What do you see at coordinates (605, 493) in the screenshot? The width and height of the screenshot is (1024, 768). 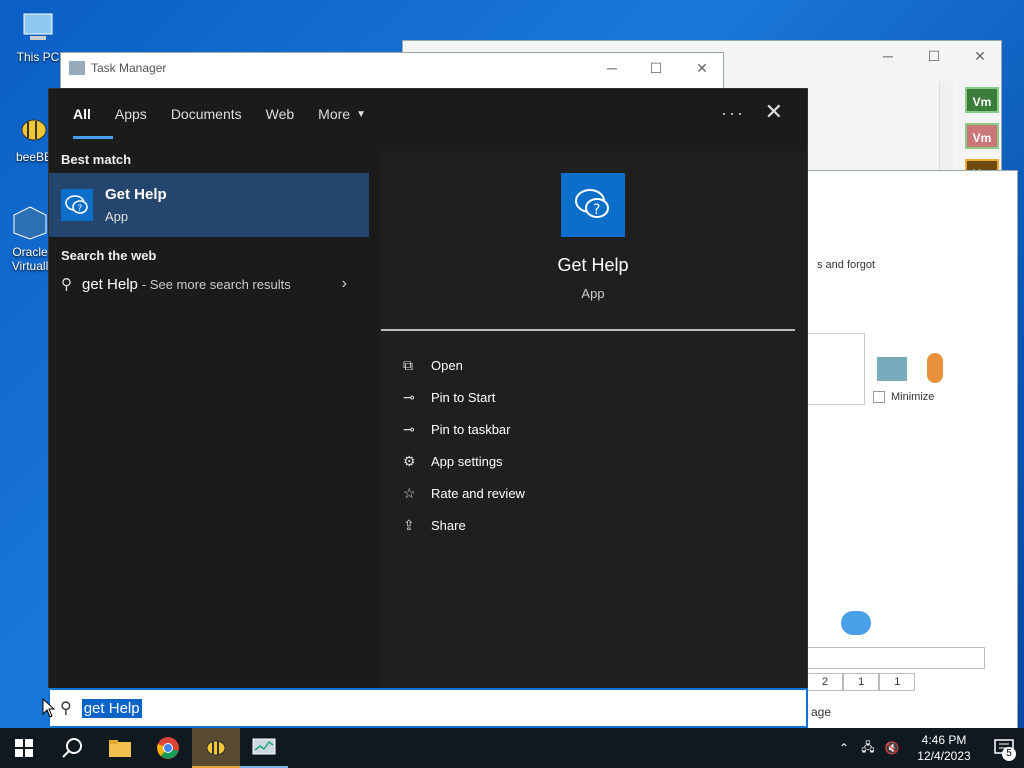 I see `action-rate-and-review: ☆ Rate and review` at bounding box center [605, 493].